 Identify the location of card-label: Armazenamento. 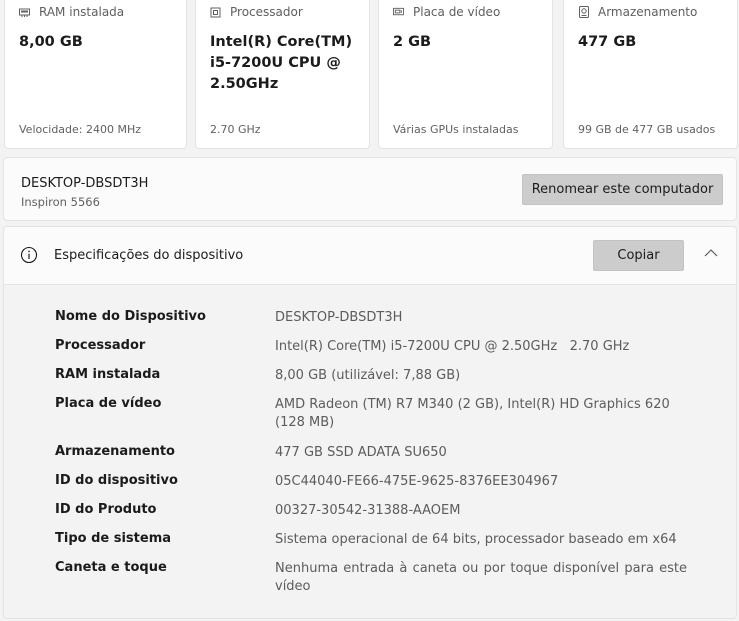
(648, 12).